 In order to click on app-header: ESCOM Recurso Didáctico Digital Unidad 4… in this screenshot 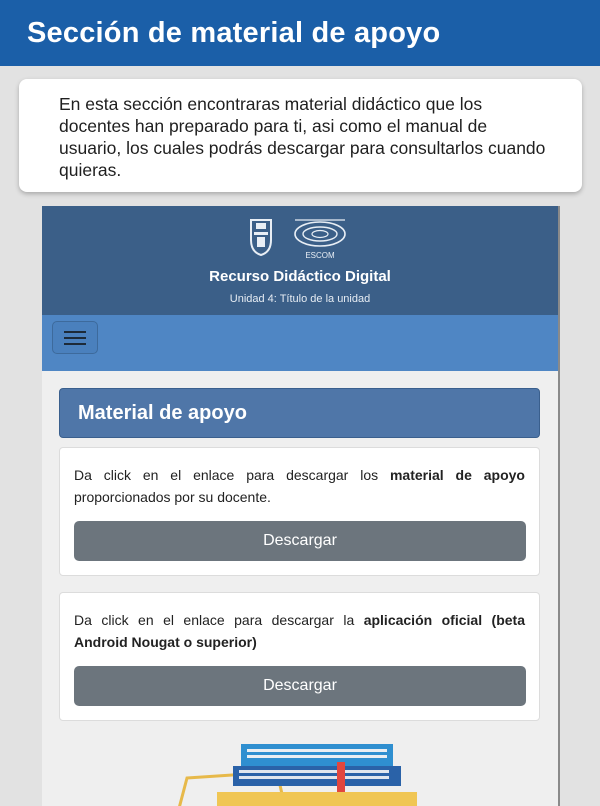, I will do `click(300, 260)`.